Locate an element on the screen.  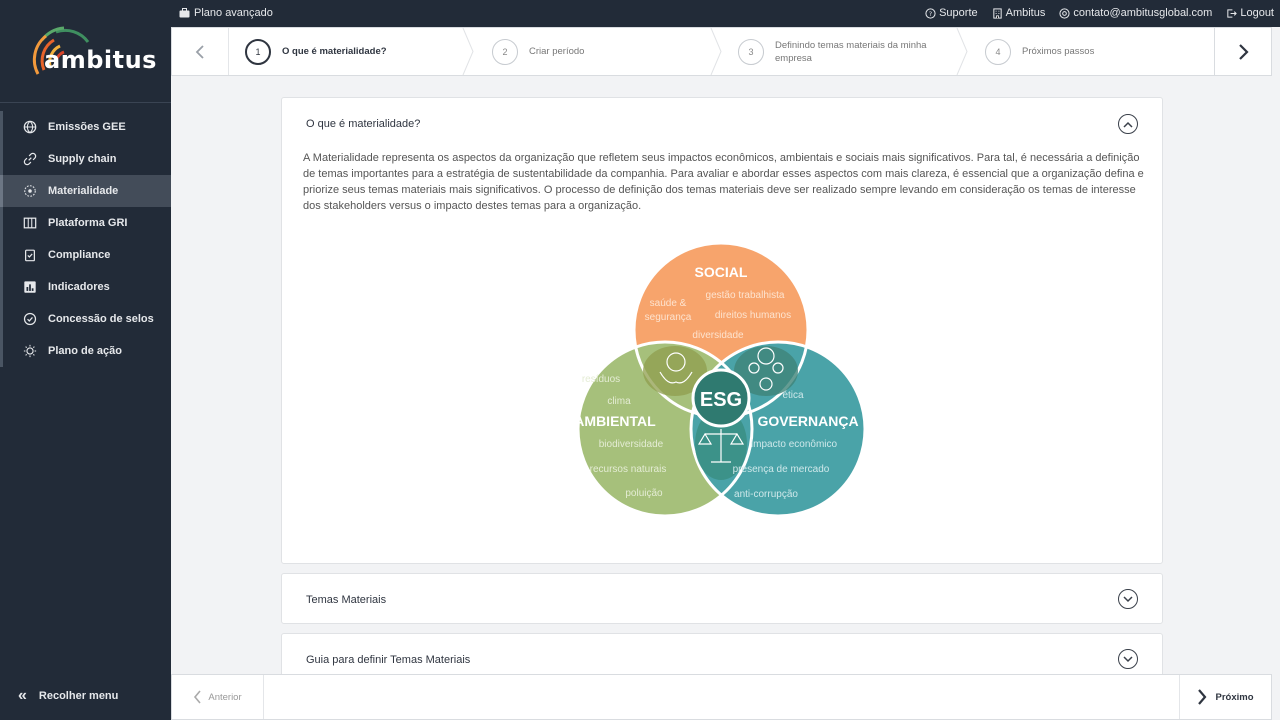
governanca-title: GOVERNANÇA is located at coordinates (807, 421).